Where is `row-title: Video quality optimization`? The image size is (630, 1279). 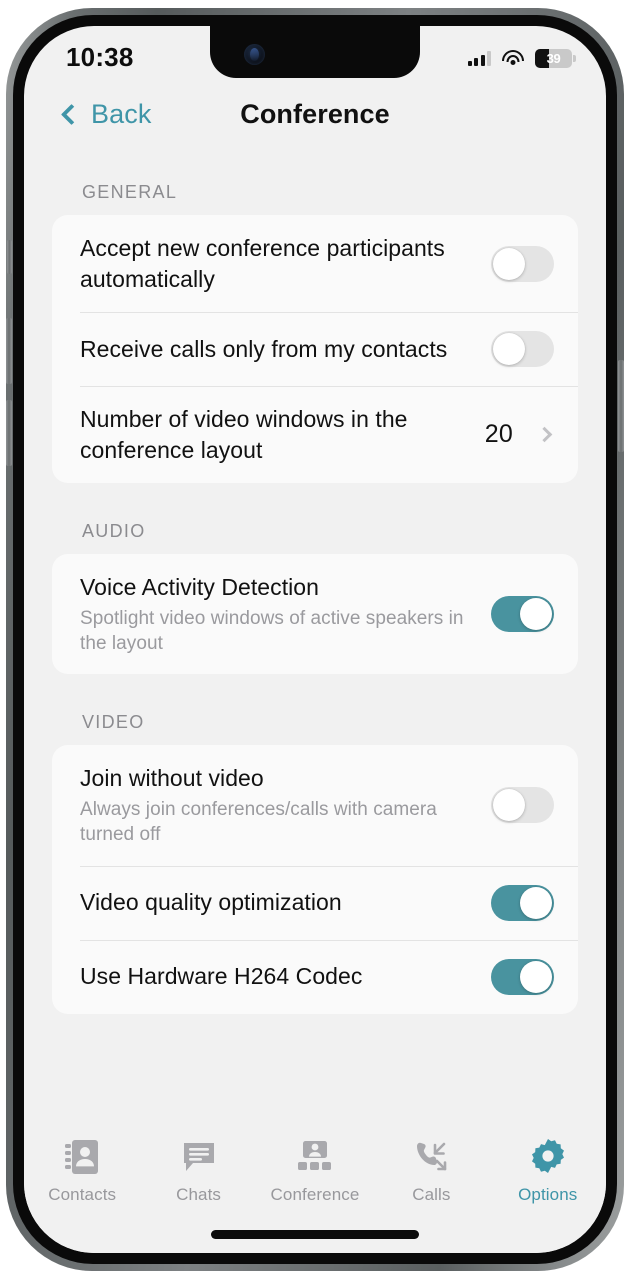 row-title: Video quality optimization is located at coordinates (211, 902).